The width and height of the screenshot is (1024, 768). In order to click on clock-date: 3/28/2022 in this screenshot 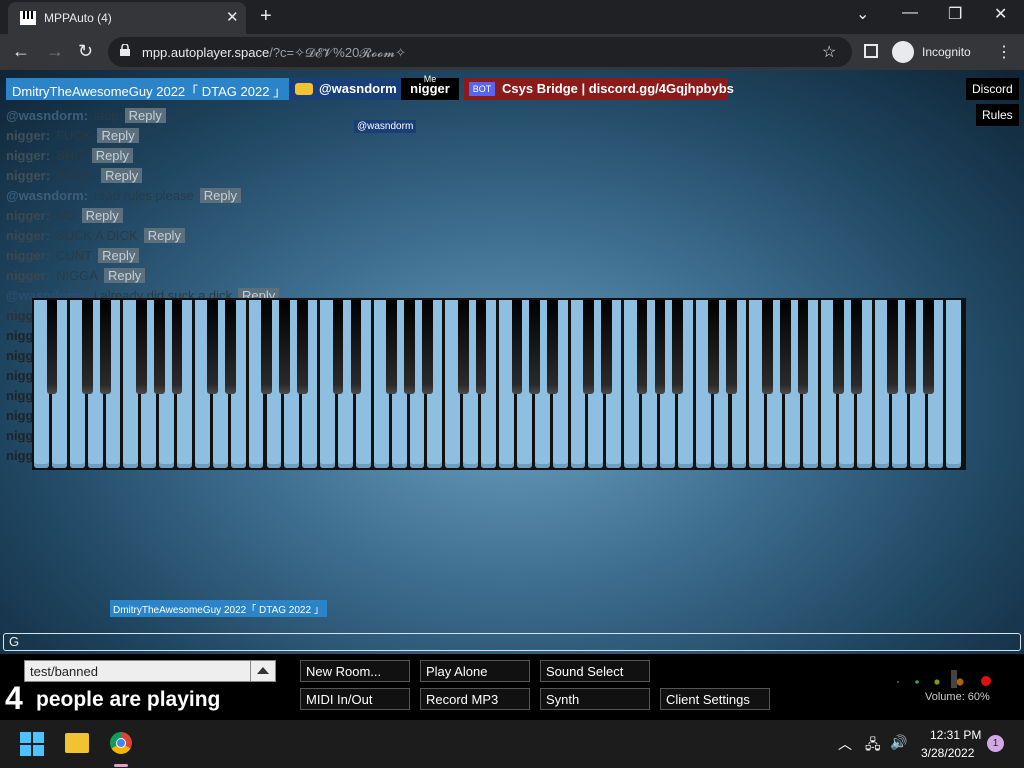, I will do `click(947, 753)`.